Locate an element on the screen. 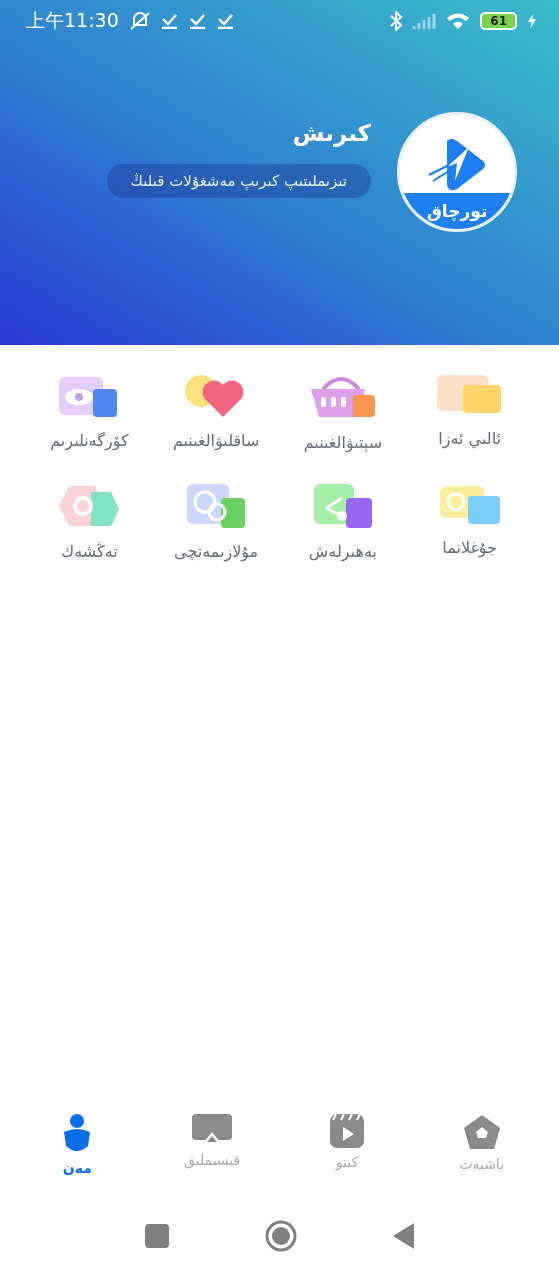  login-title: كىرىش is located at coordinates (331, 133).